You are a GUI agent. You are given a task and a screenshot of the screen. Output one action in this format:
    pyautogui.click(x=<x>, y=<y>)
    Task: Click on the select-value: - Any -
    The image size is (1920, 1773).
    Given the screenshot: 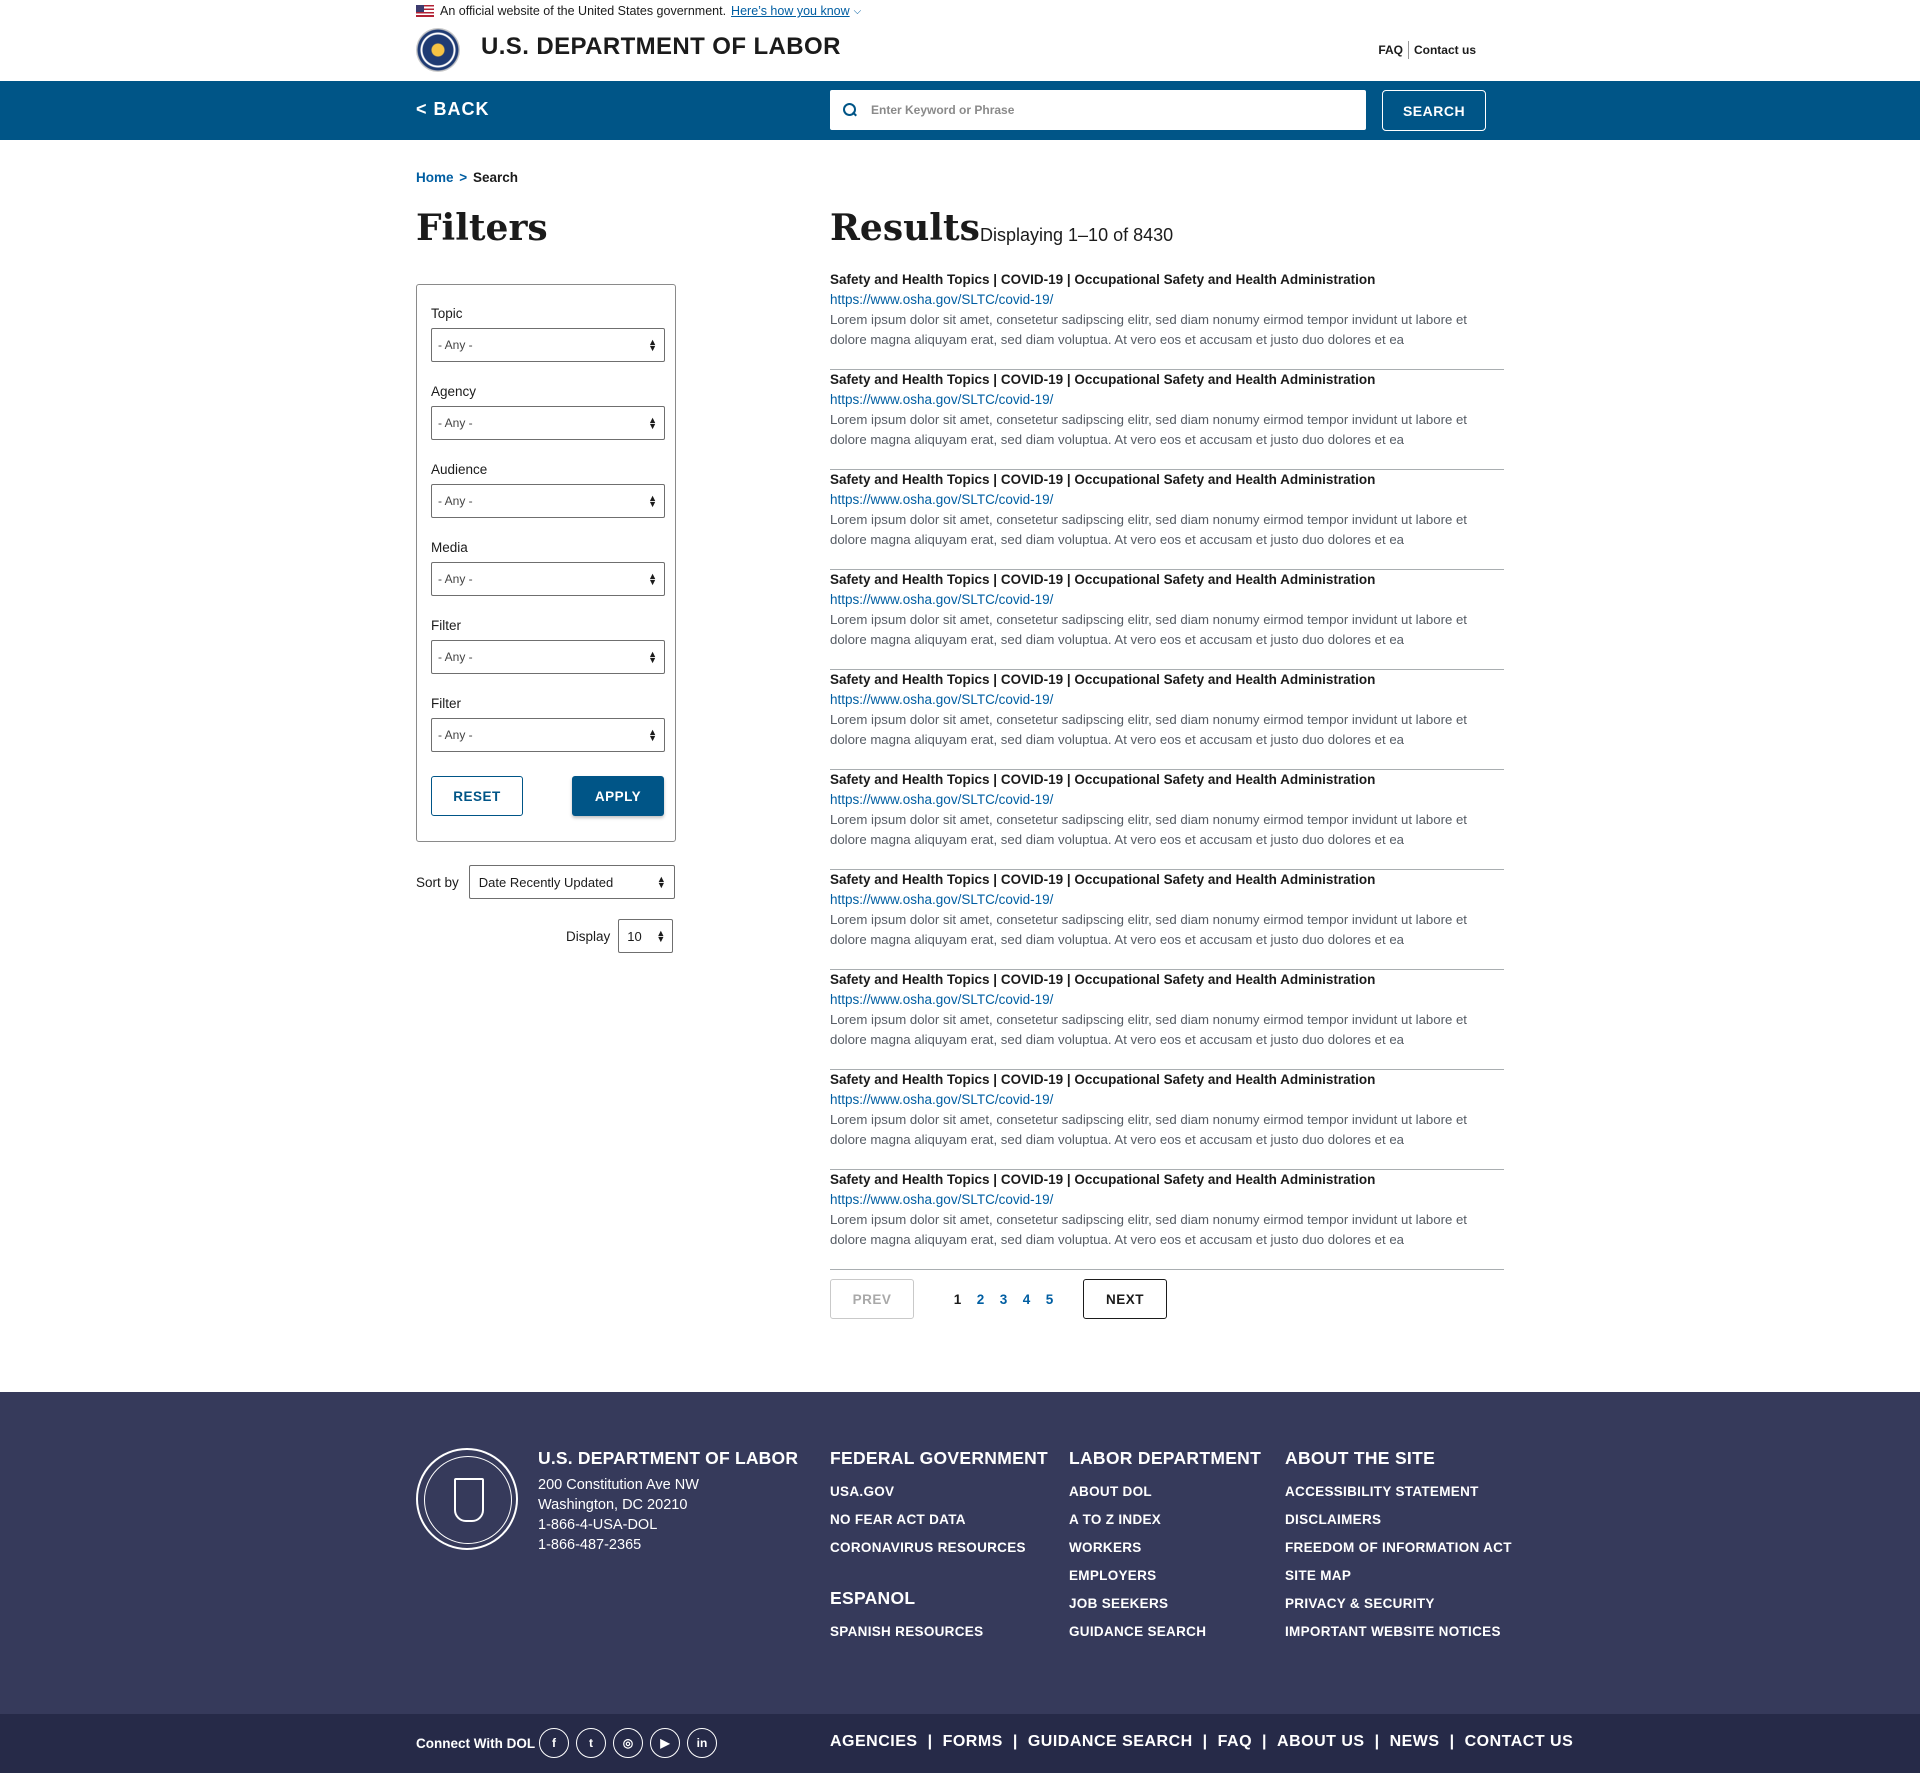 What is the action you would take?
    pyautogui.click(x=455, y=423)
    